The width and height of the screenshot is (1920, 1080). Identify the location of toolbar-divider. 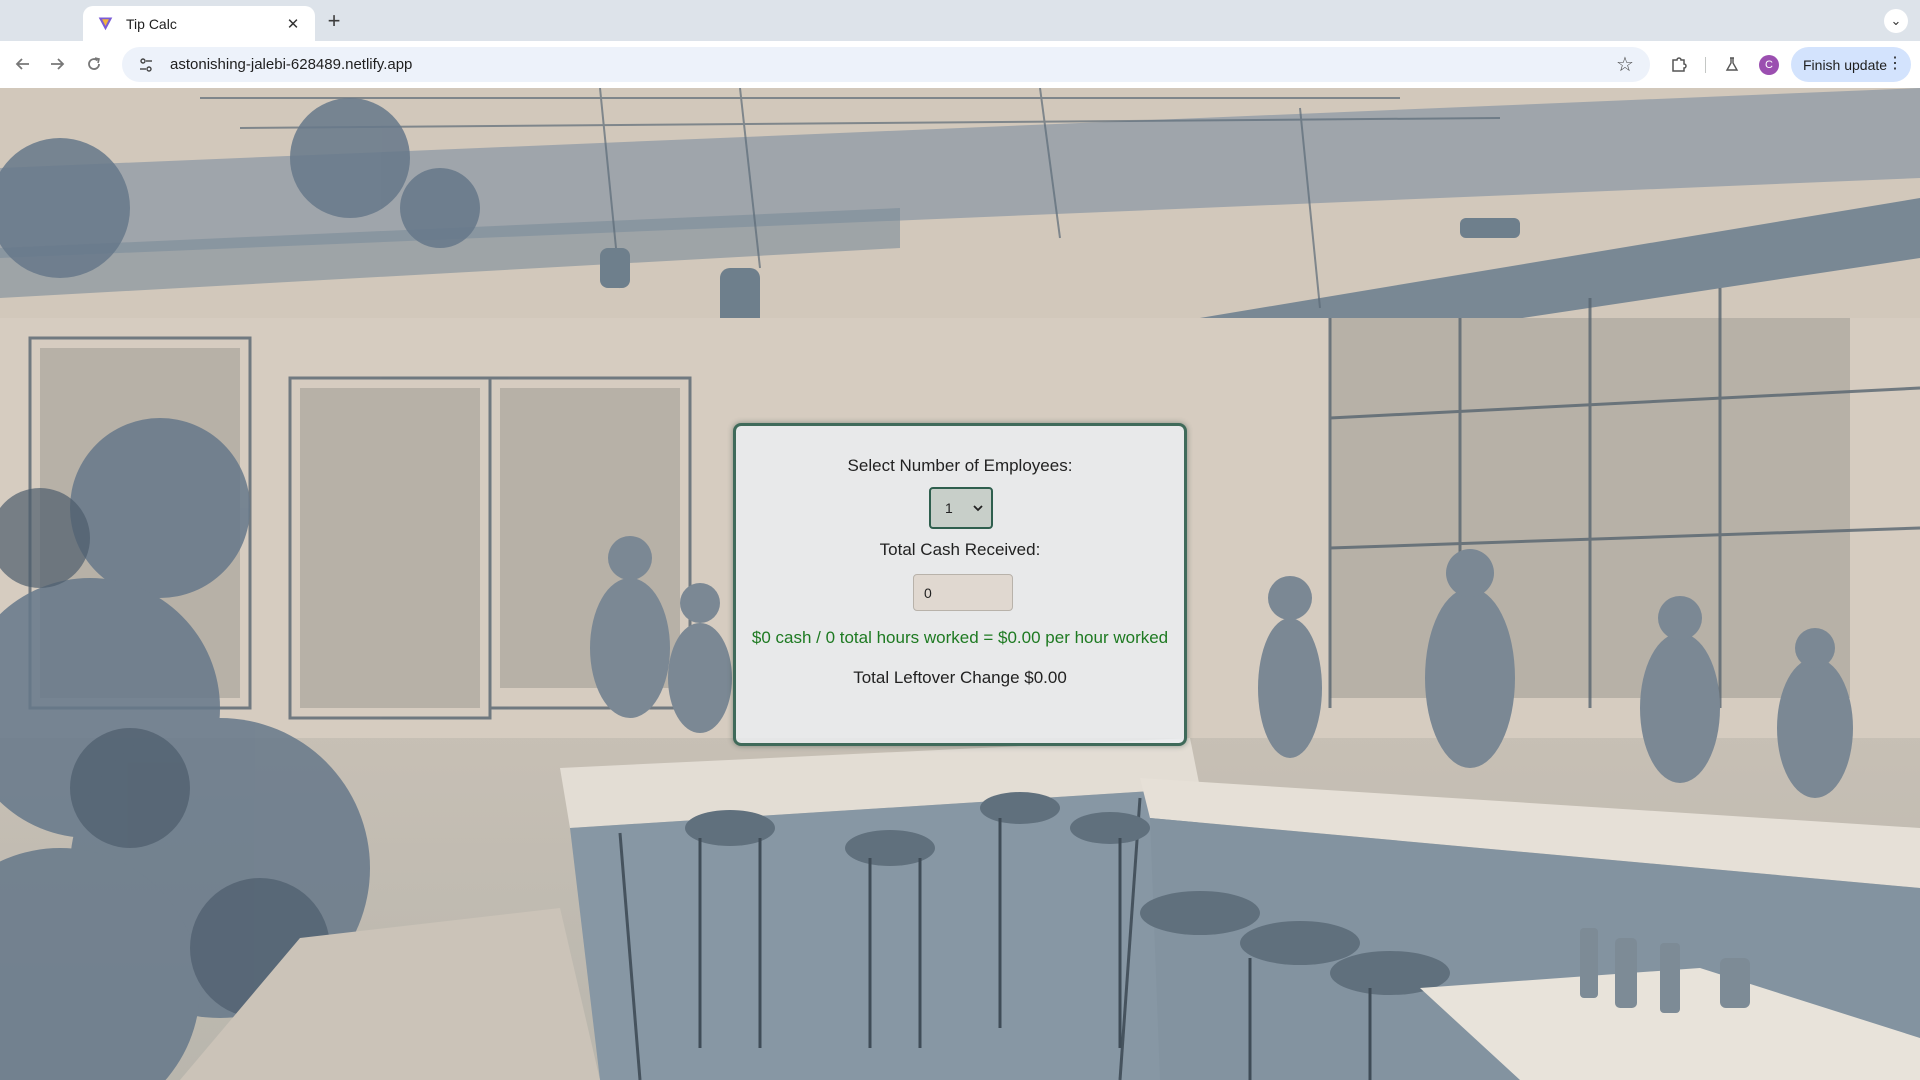
(1705, 65).